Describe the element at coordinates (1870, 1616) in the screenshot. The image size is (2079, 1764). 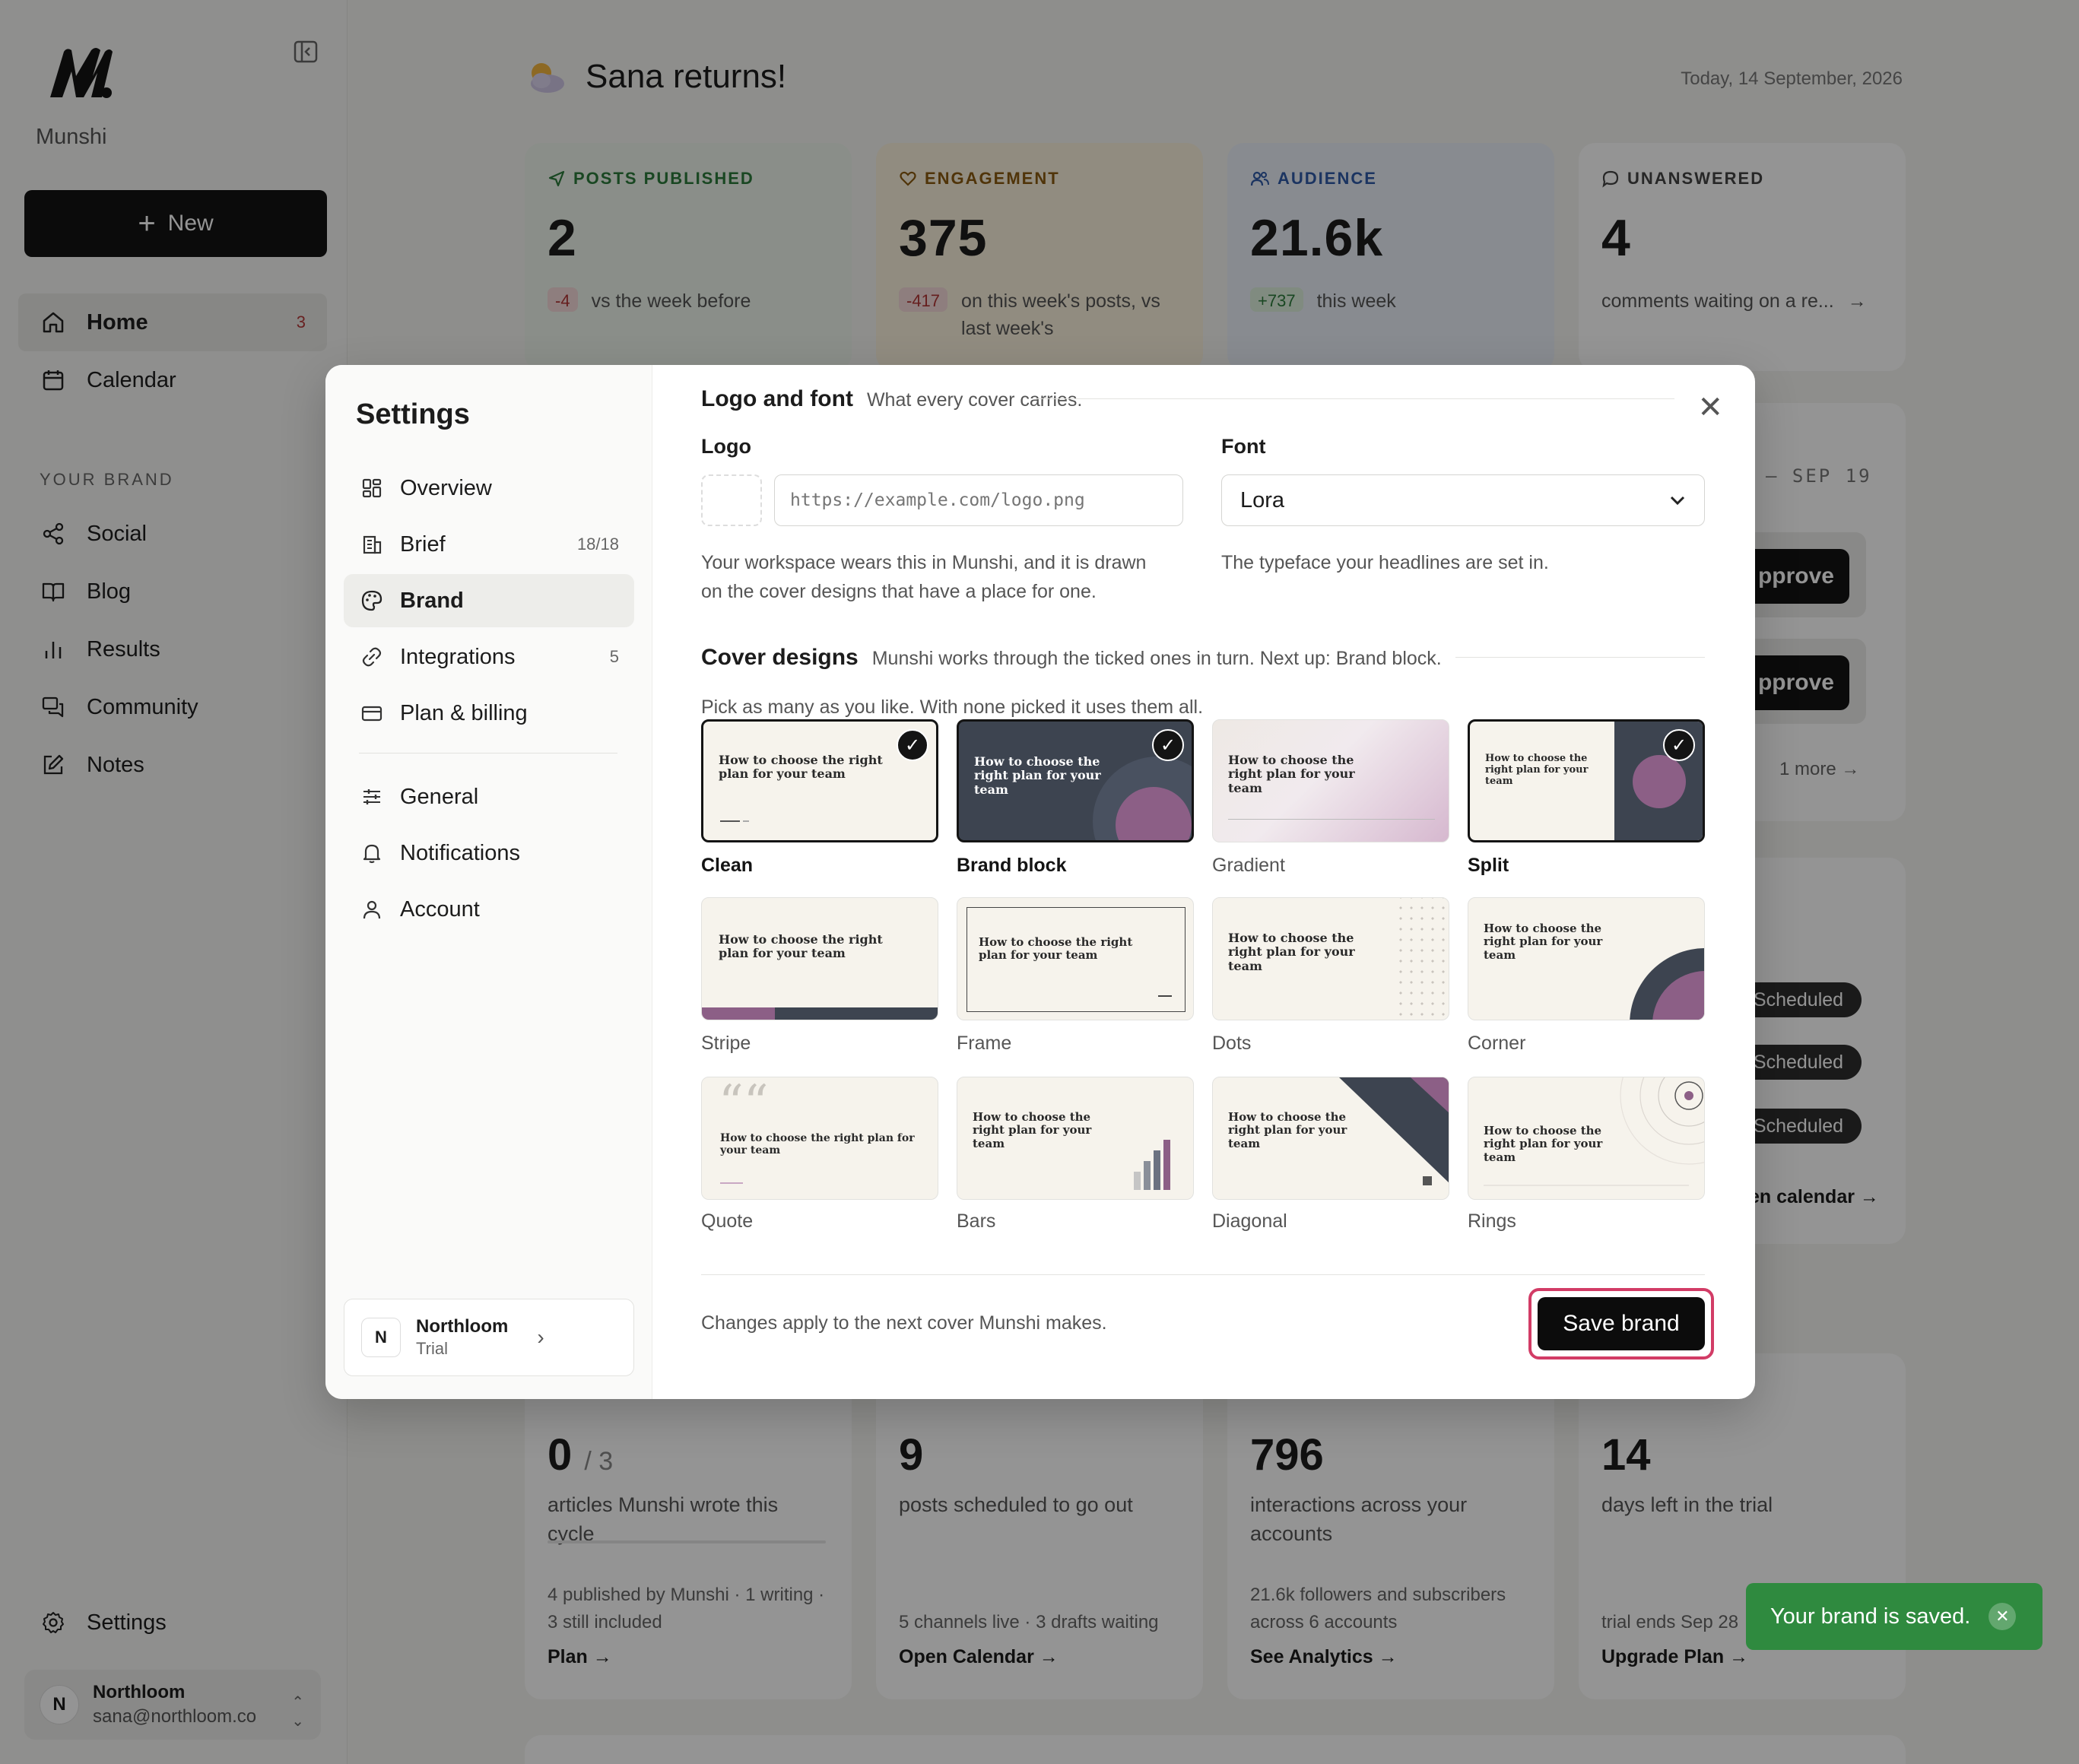
I see `toast-message: Your brand is saved.` at that location.